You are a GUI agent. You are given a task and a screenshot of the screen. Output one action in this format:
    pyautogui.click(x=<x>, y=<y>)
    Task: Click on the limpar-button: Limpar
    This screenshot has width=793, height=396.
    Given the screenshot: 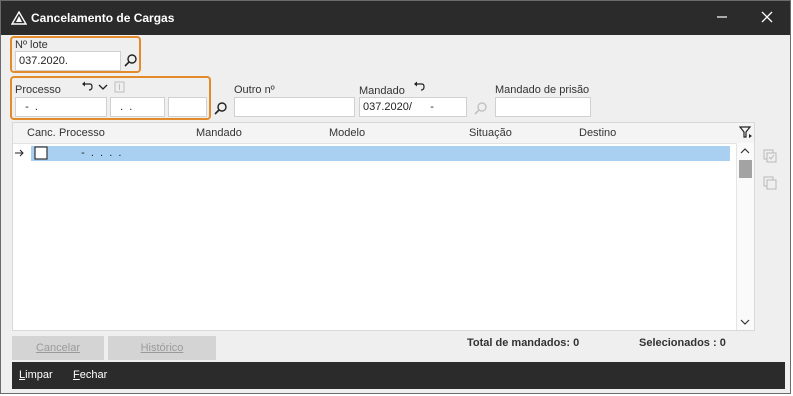 What is the action you would take?
    pyautogui.click(x=36, y=375)
    